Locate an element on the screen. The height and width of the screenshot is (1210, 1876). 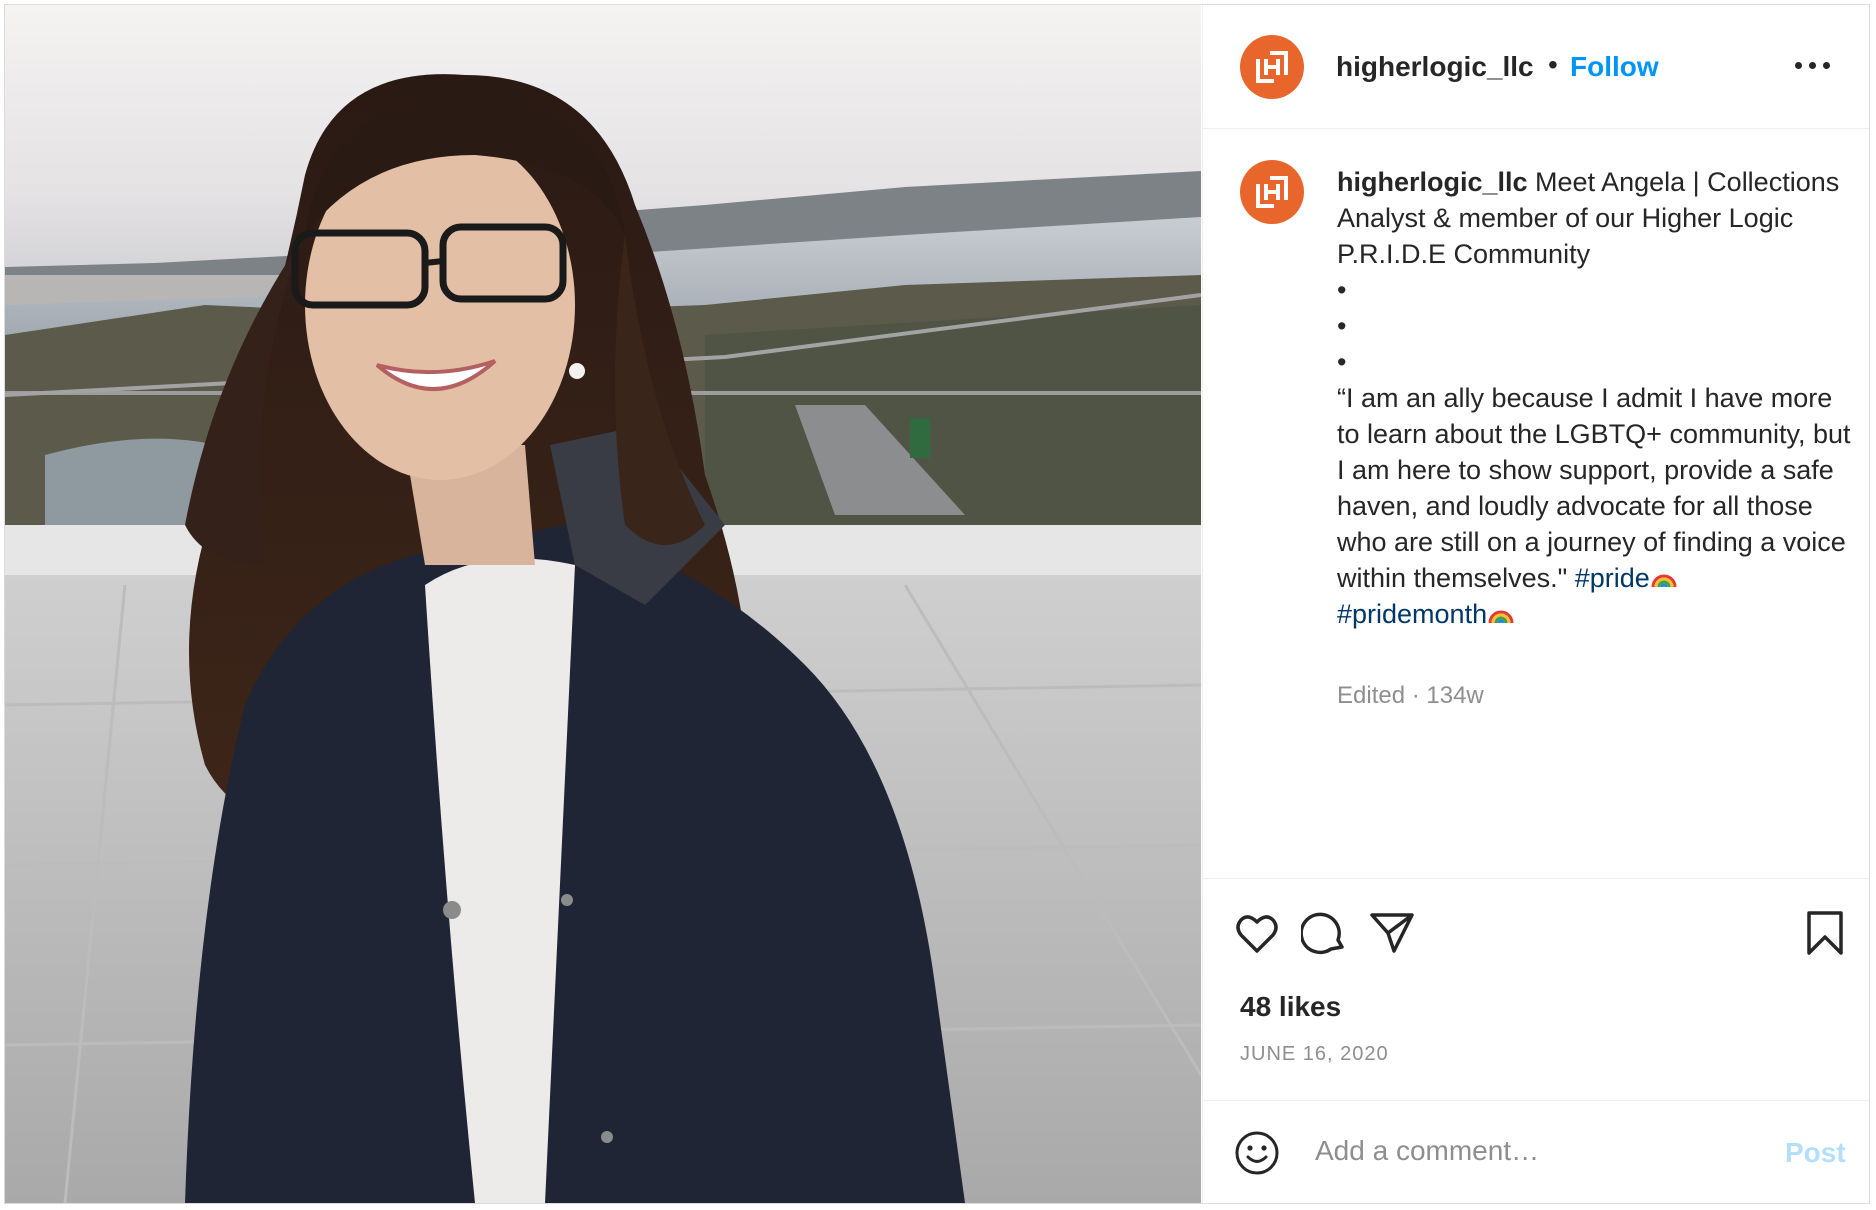
caption-avatar is located at coordinates (1272, 192).